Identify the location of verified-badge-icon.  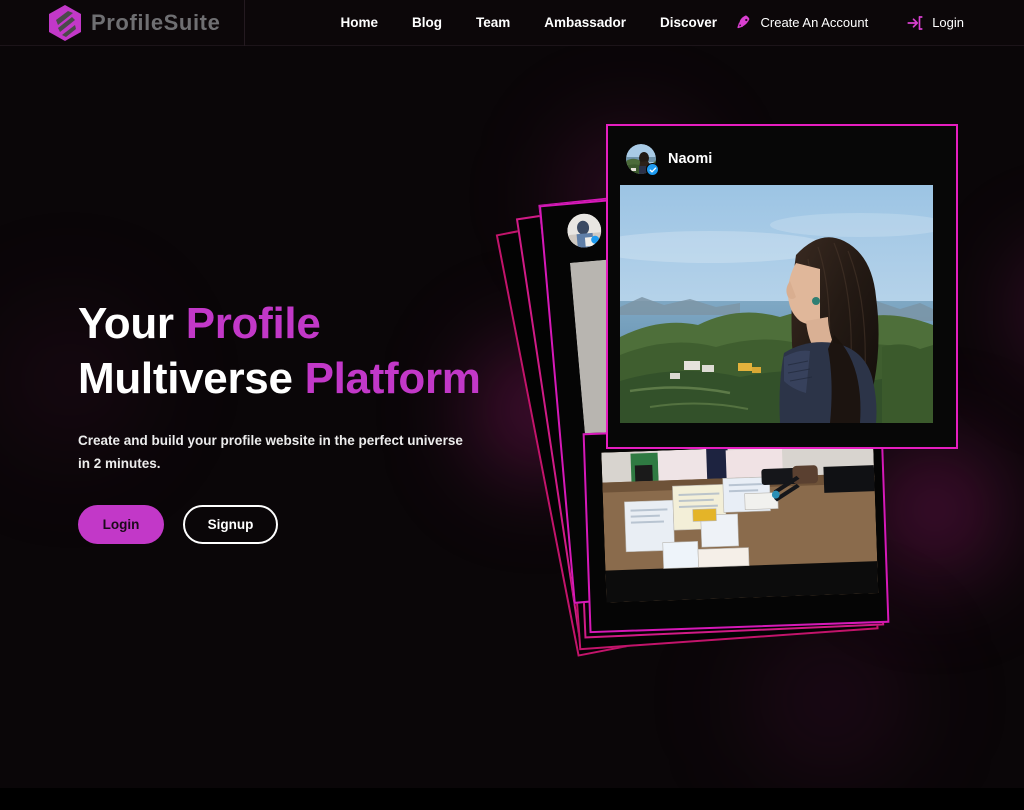
(652, 169).